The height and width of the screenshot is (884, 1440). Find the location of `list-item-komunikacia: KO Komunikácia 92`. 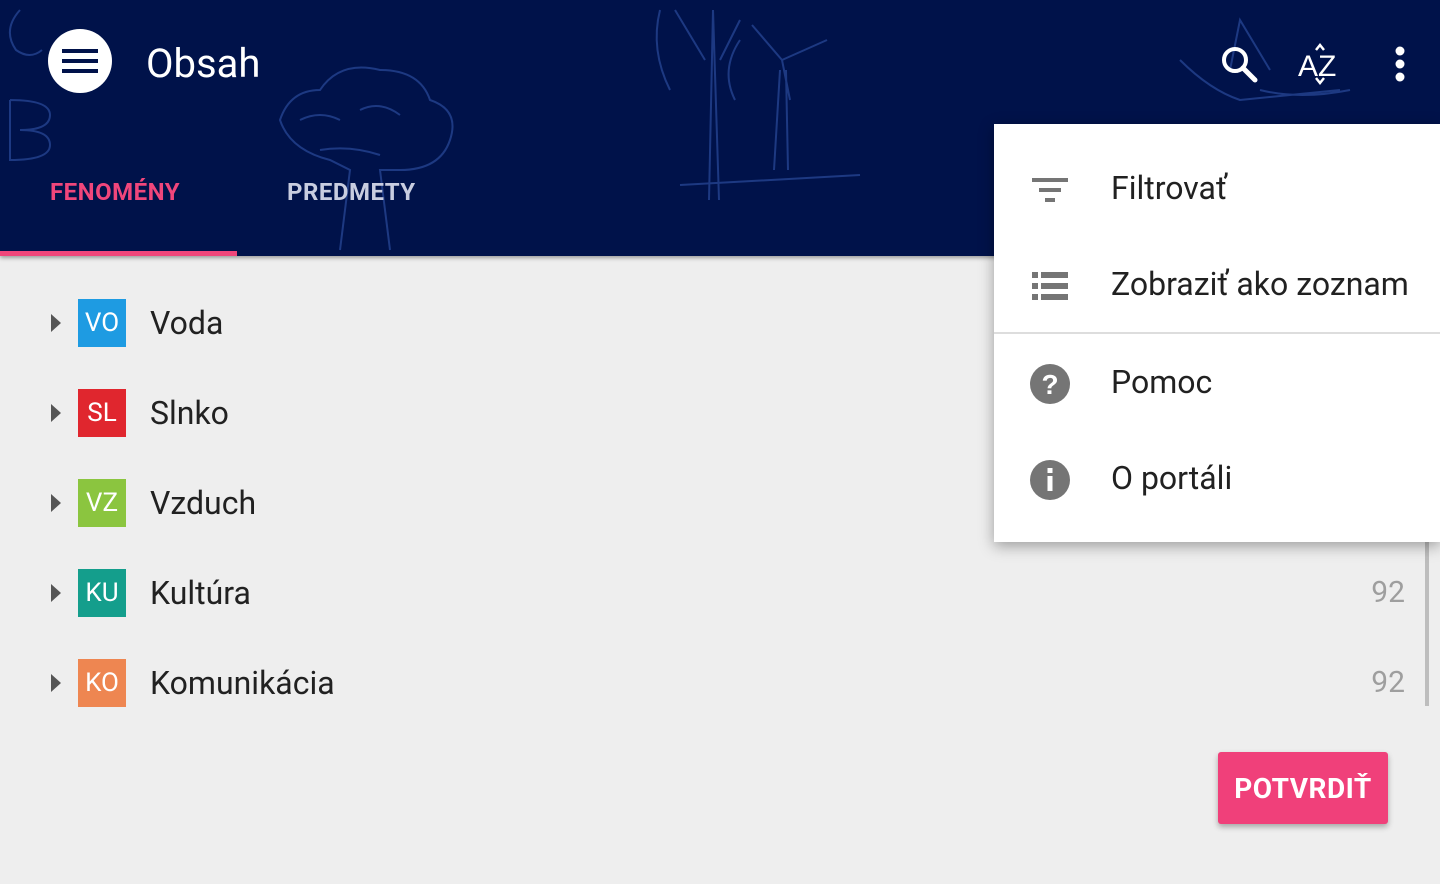

list-item-komunikacia: KO Komunikácia 92 is located at coordinates (720, 683).